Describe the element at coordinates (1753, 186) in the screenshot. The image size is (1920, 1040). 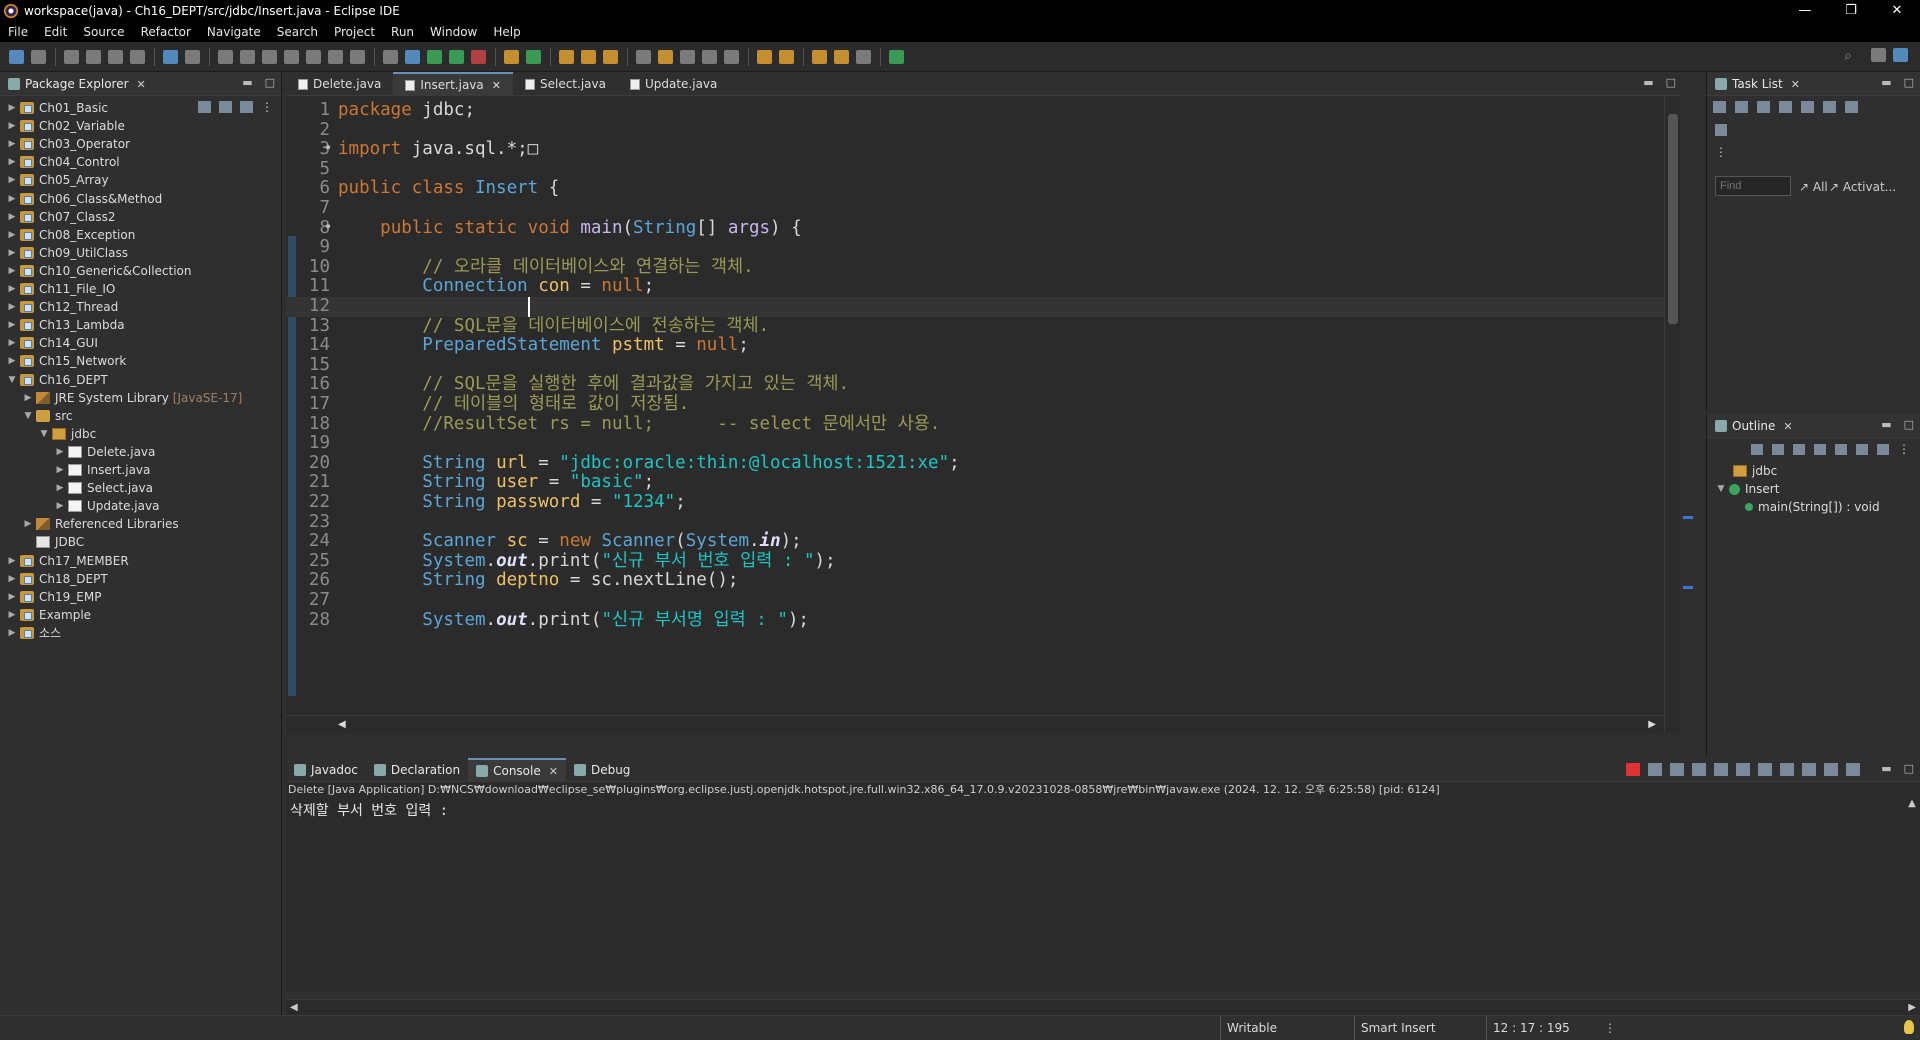
I see `find-input` at that location.